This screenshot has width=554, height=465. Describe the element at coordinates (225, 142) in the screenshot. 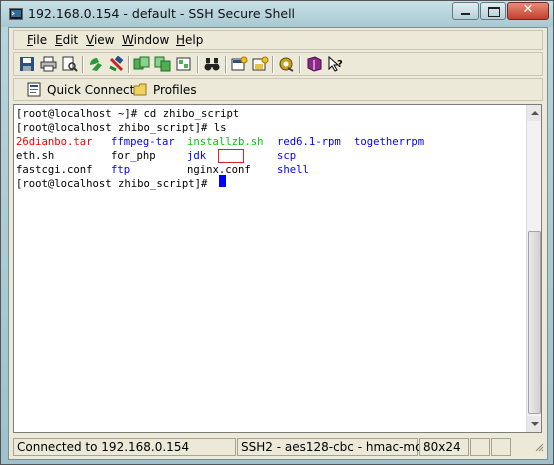

I see `listing-entry: installzb.sh` at that location.